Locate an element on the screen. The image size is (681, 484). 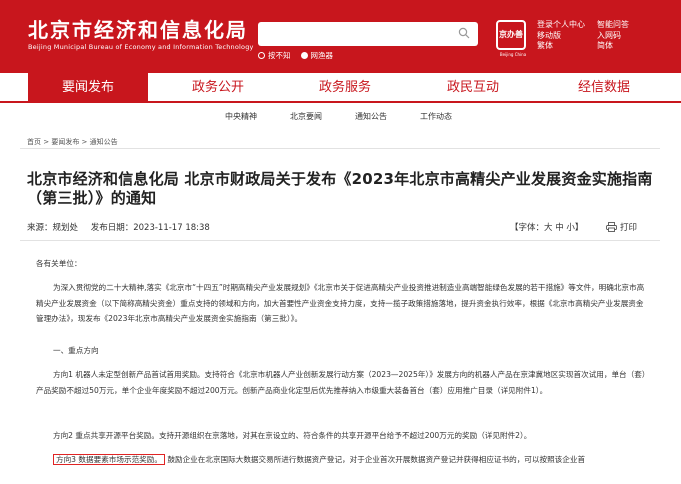
seal-caption: Beijing China is located at coordinates (513, 54).